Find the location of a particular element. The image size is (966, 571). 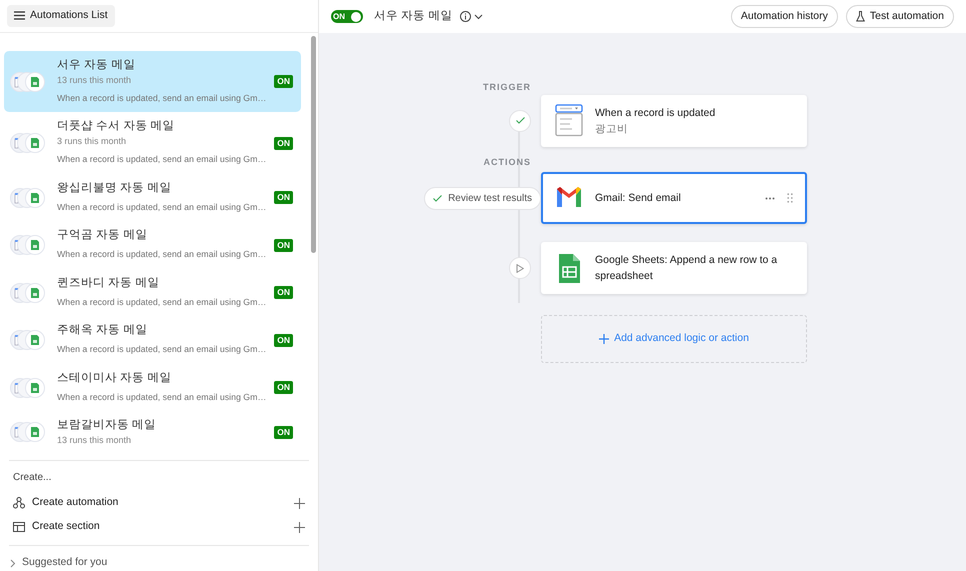

trigger-table-name: 광고비 is located at coordinates (612, 129).